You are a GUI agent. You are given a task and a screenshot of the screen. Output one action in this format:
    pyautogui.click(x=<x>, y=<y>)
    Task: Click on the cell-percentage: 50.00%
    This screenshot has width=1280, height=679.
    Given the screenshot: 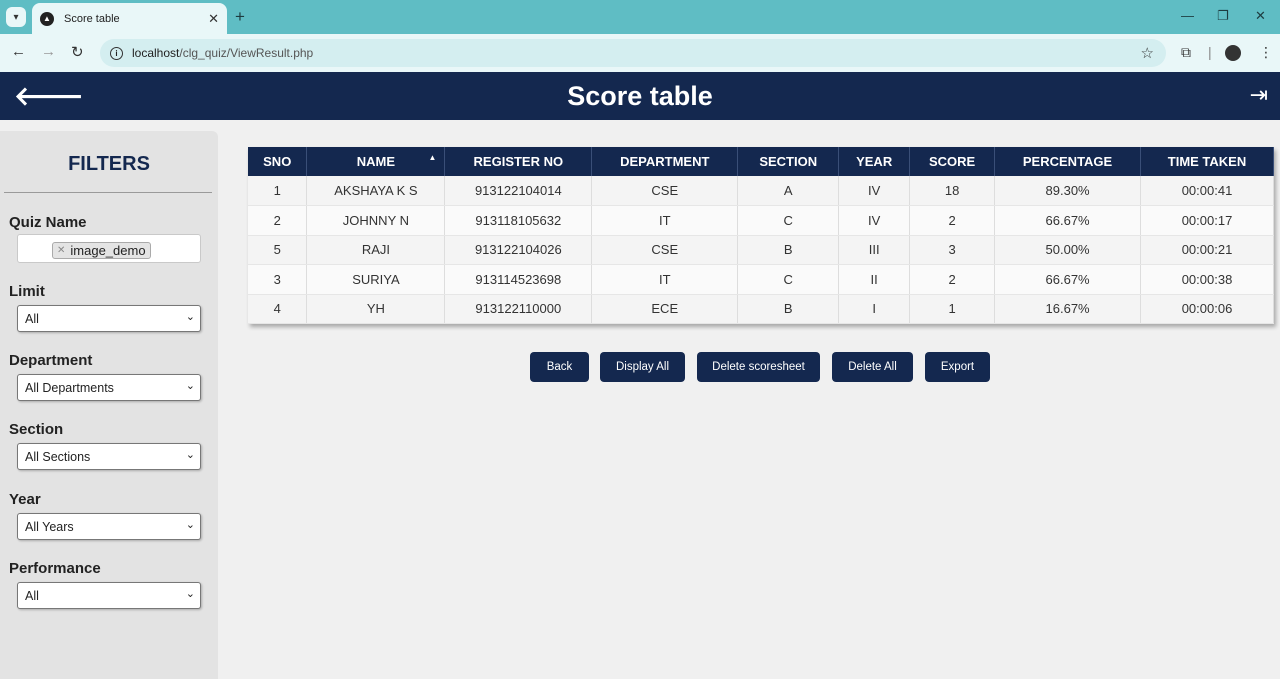 What is the action you would take?
    pyautogui.click(x=1068, y=250)
    